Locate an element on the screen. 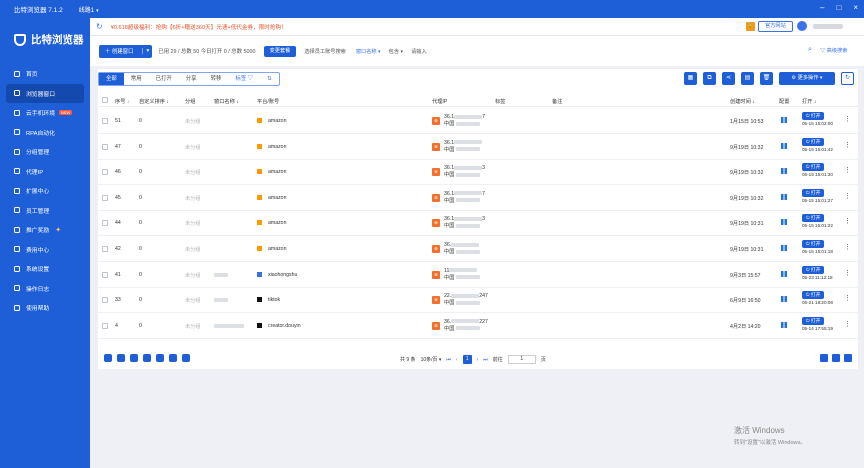 The width and height of the screenshot is (864, 468). more-actions-button: ⚙ 更多操作 ▾ is located at coordinates (807, 78).